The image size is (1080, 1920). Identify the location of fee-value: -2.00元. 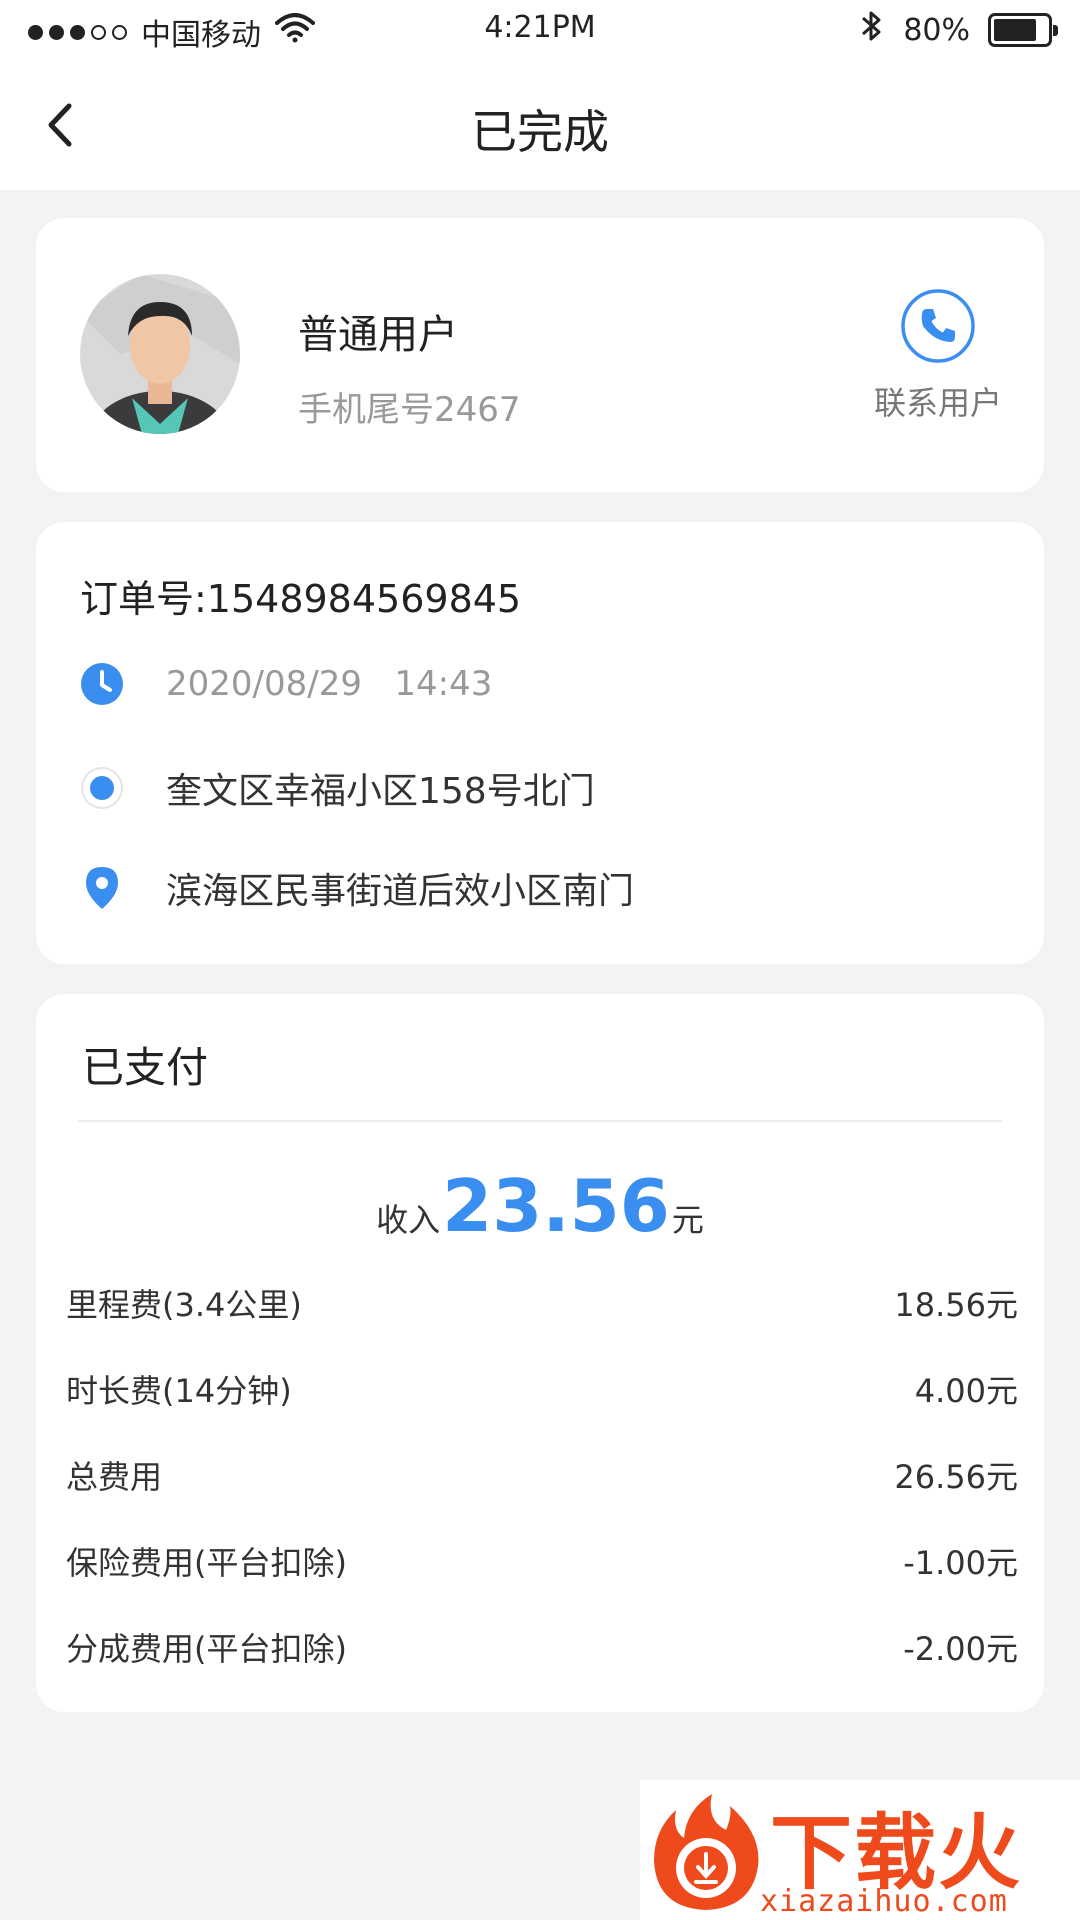
(960, 1649).